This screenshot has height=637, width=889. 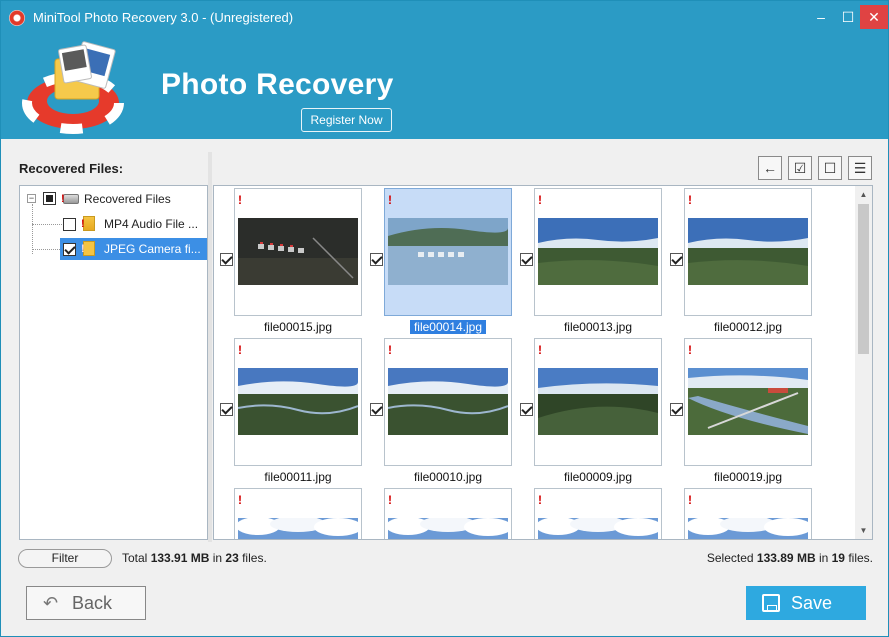 I want to click on tree-root-recovered-files: − ! Recovered Files, so click(x=113, y=199).